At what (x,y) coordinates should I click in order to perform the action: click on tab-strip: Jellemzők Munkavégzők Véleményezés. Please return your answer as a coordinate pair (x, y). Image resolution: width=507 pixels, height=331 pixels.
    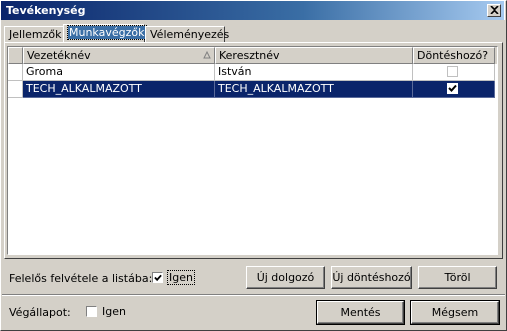
    Looking at the image, I should click on (253, 33).